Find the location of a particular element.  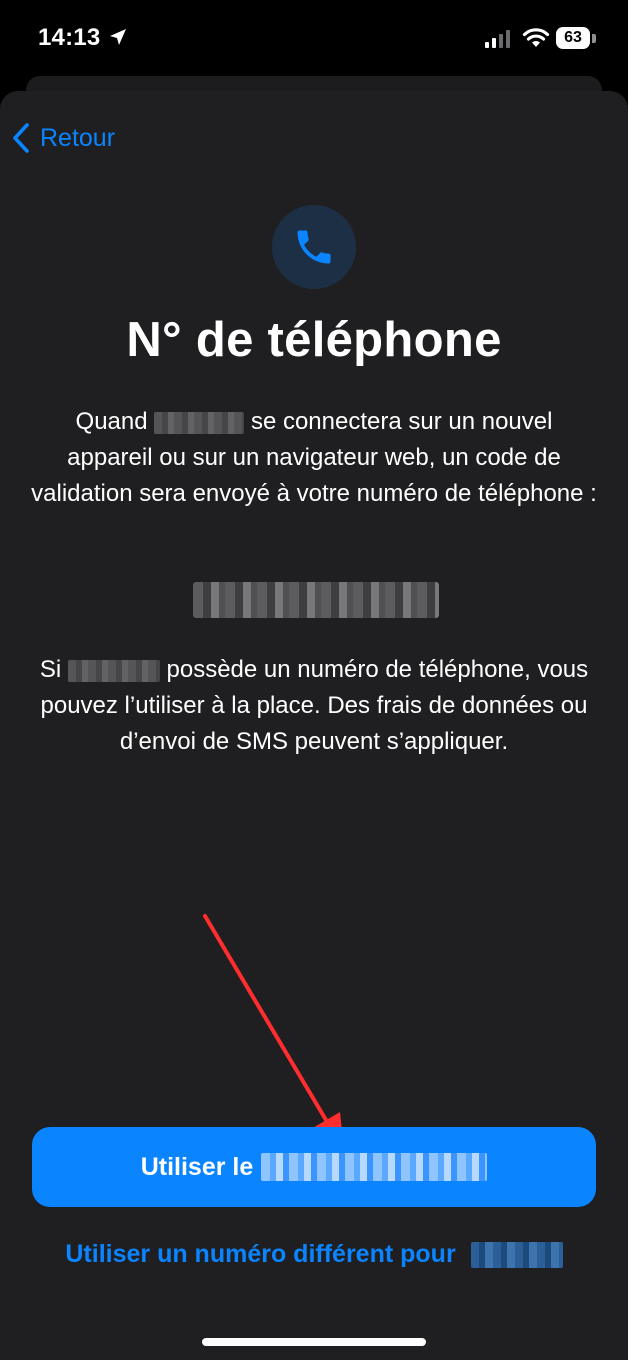

use-different-number-link: Utiliser un numéro différent pour is located at coordinates (314, 1254).